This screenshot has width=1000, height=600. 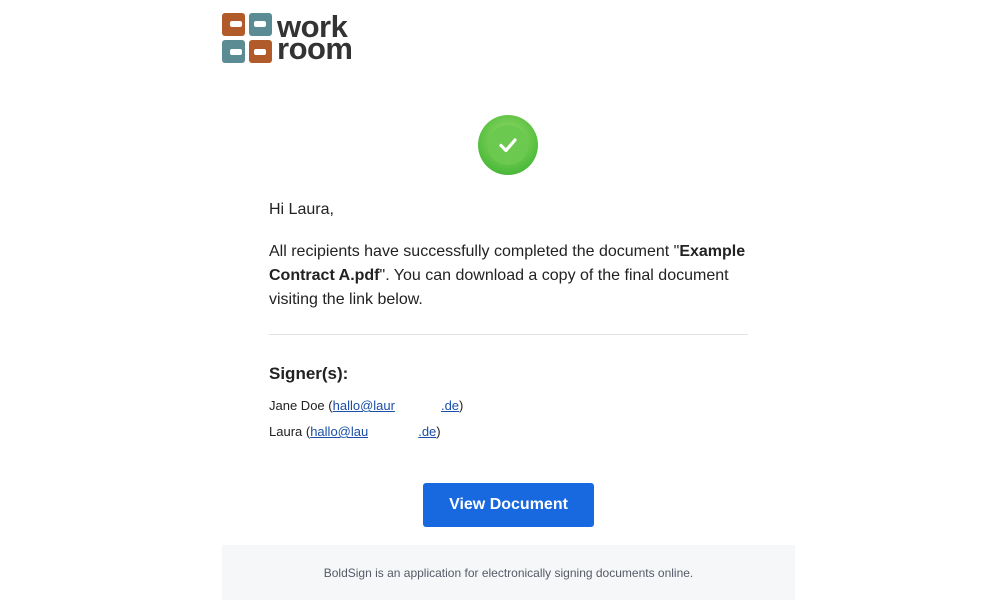 What do you see at coordinates (373, 432) in the screenshot?
I see `signer-email-link: hallo@lau .de` at bounding box center [373, 432].